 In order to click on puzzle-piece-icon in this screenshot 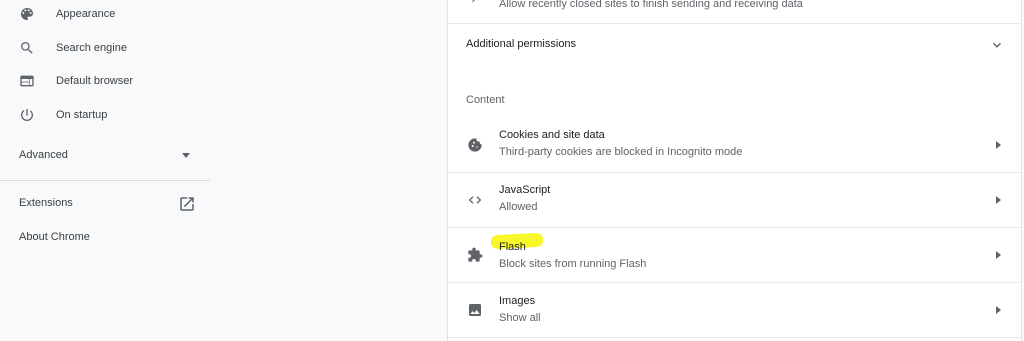, I will do `click(475, 255)`.